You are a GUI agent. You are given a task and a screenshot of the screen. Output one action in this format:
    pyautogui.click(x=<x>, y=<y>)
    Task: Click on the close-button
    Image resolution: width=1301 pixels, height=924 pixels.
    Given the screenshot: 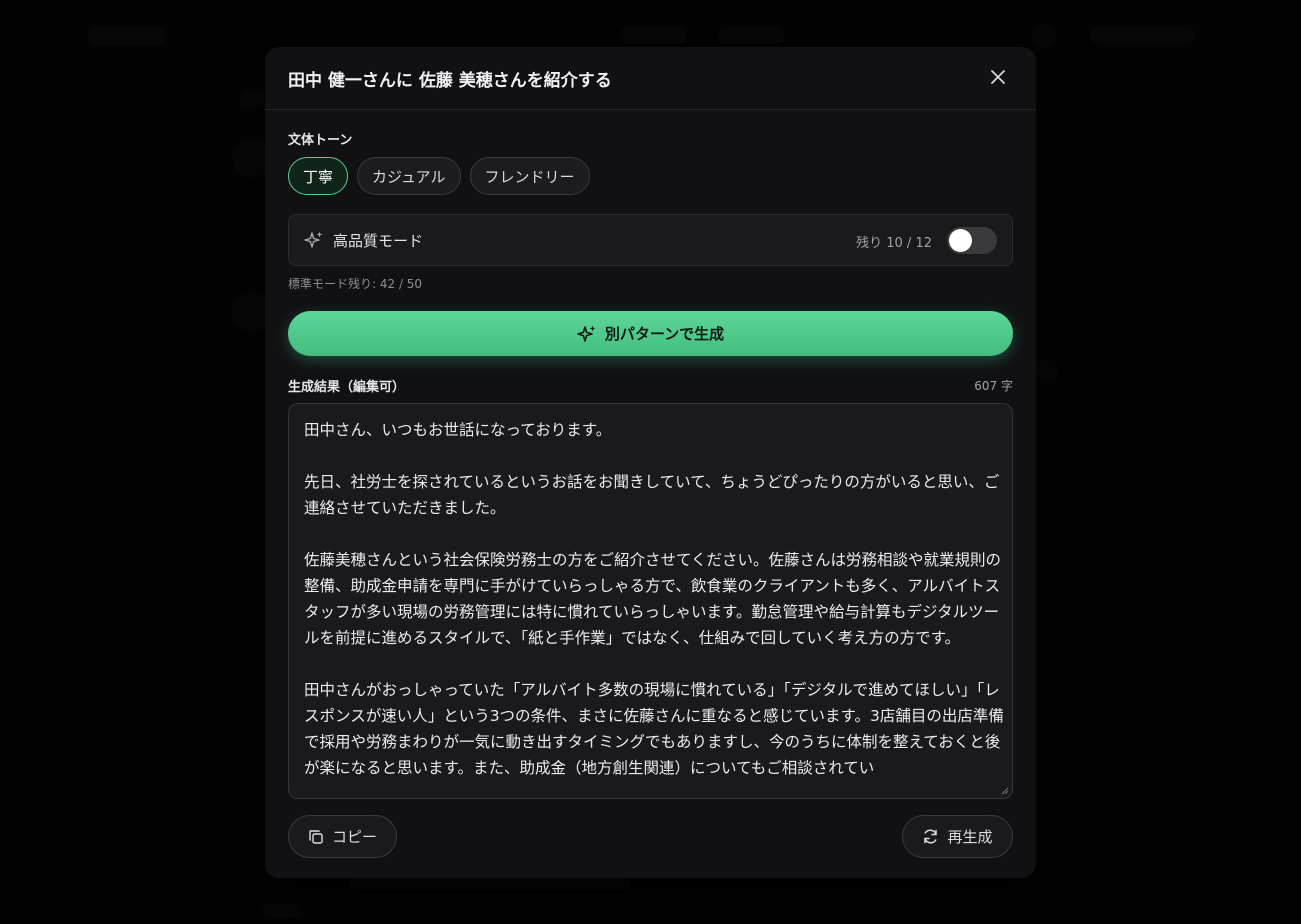 What is the action you would take?
    pyautogui.click(x=998, y=77)
    